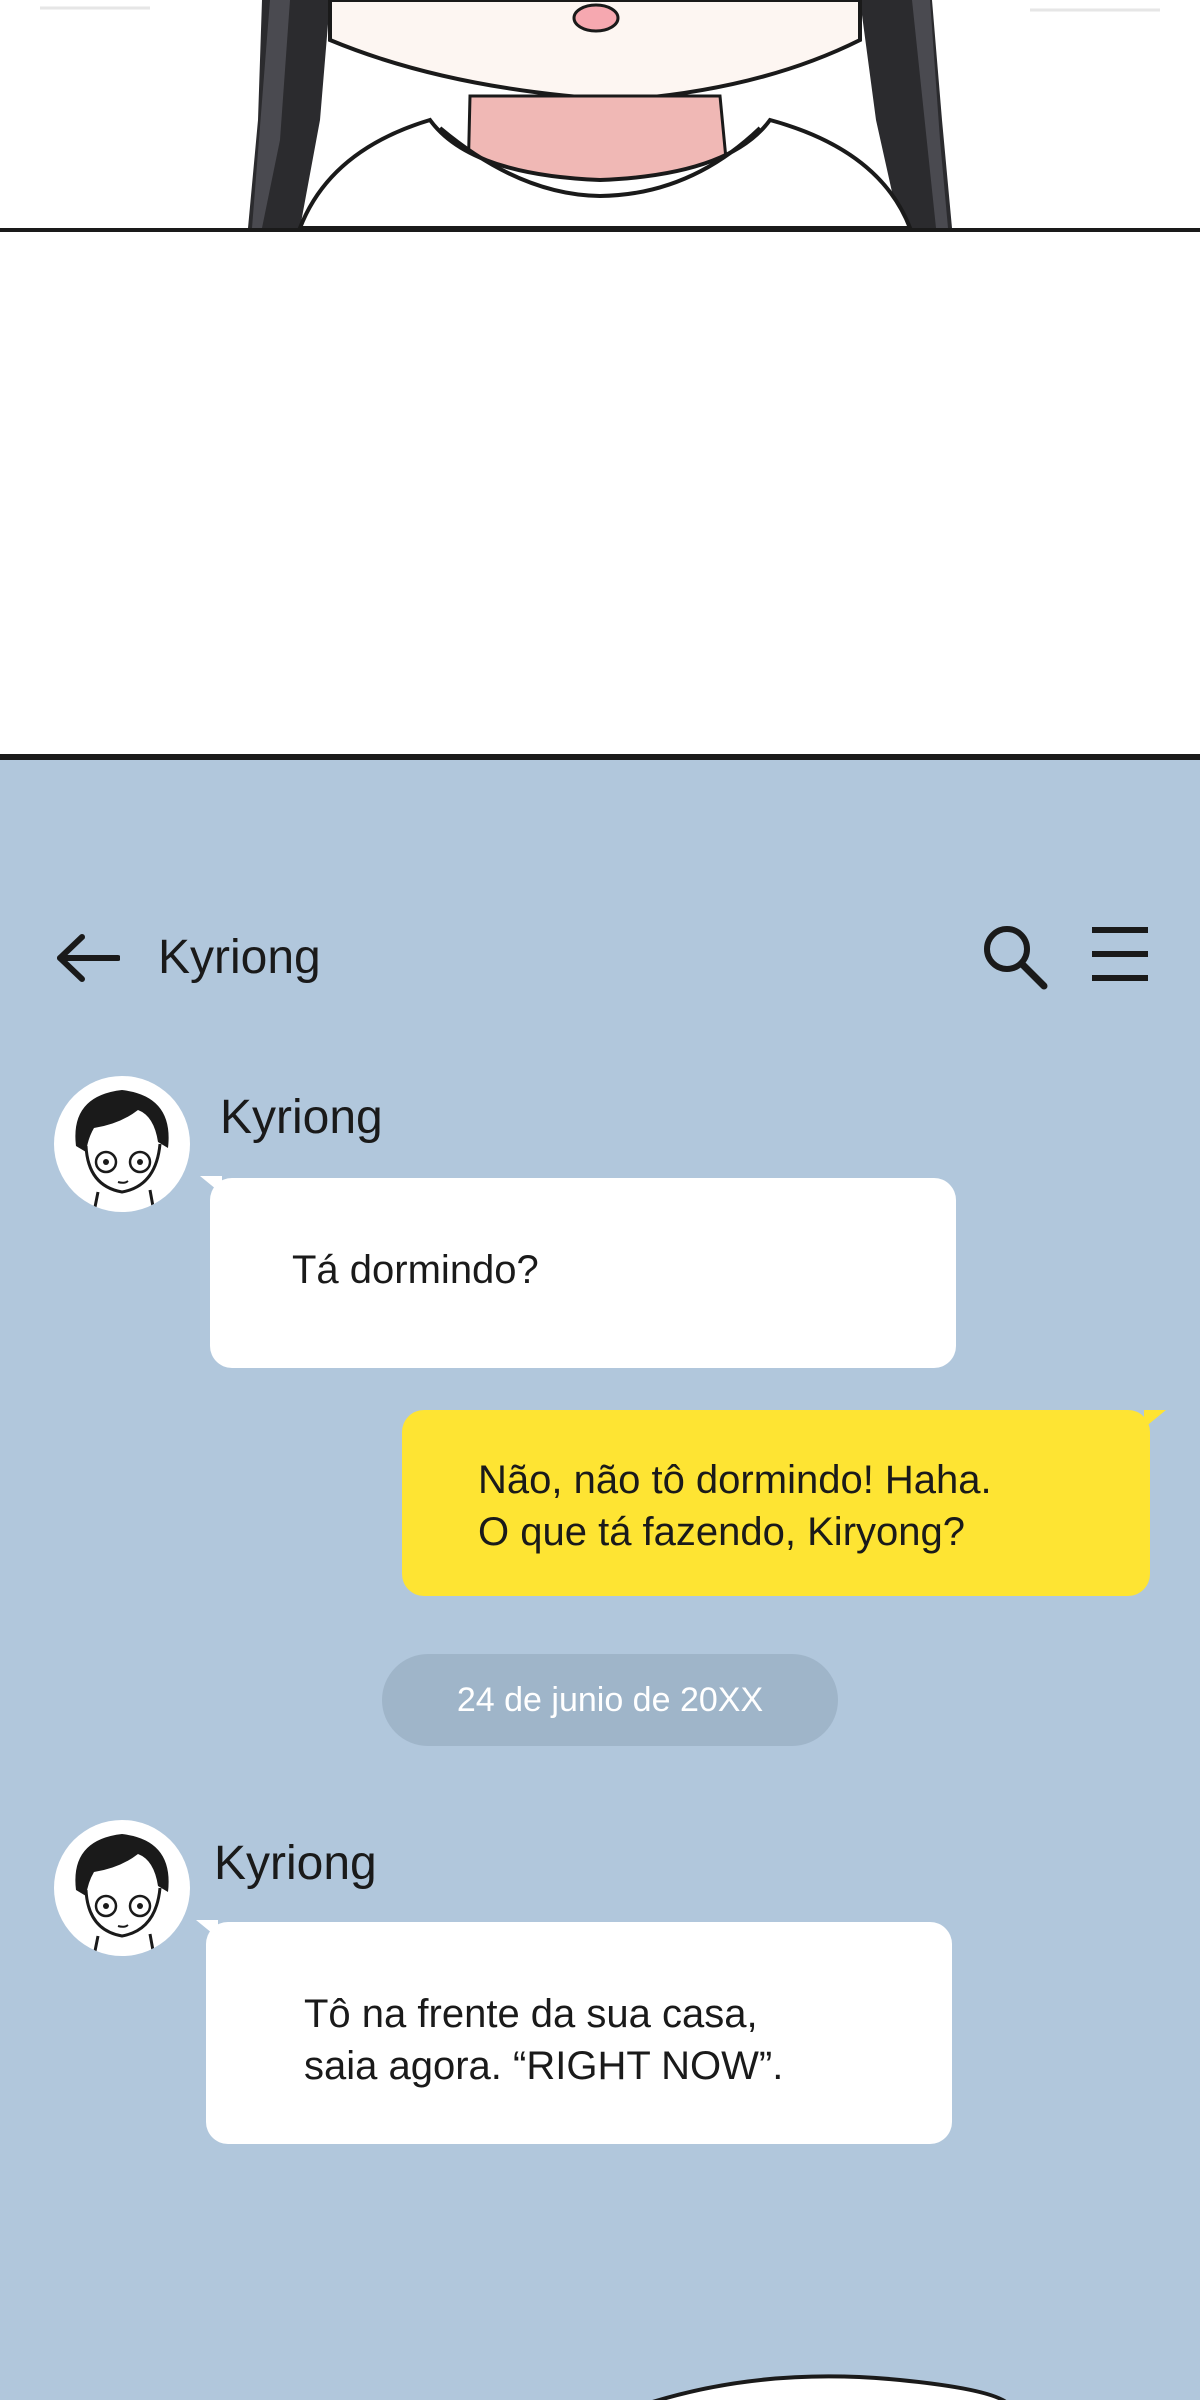 The image size is (1200, 2400). I want to click on comic-panel-top, so click(600, 116).